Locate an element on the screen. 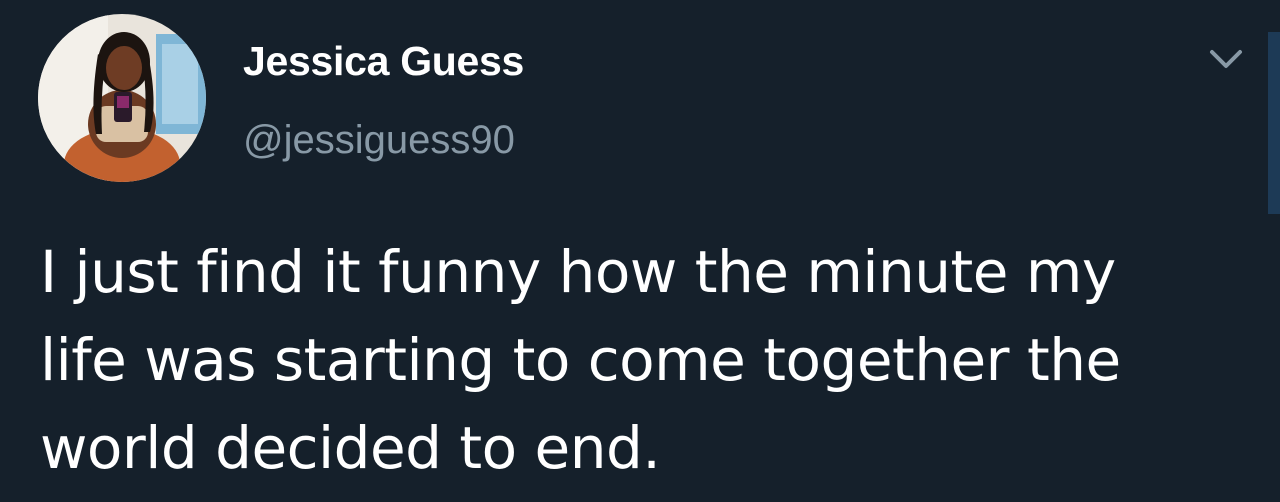 The height and width of the screenshot is (502, 1280). chevron-down-icon is located at coordinates (1226, 59).